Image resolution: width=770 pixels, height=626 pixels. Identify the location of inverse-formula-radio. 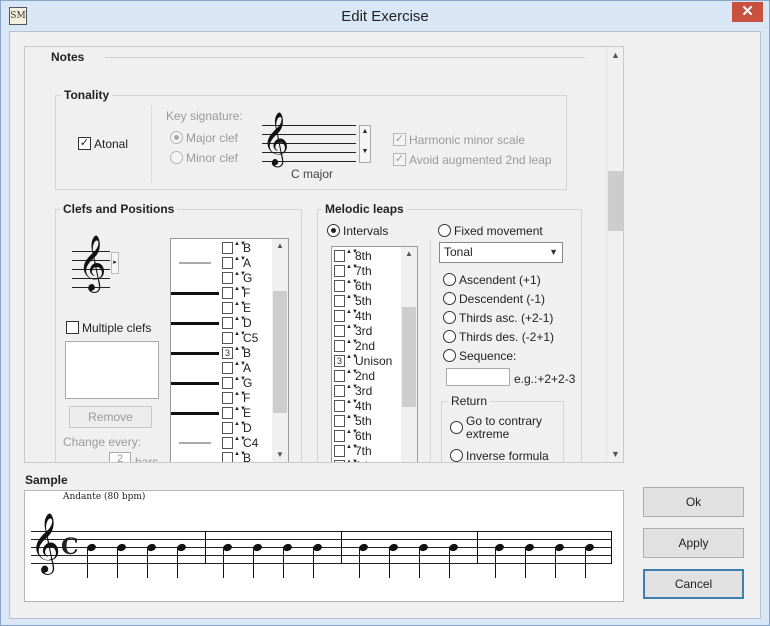
(456, 455).